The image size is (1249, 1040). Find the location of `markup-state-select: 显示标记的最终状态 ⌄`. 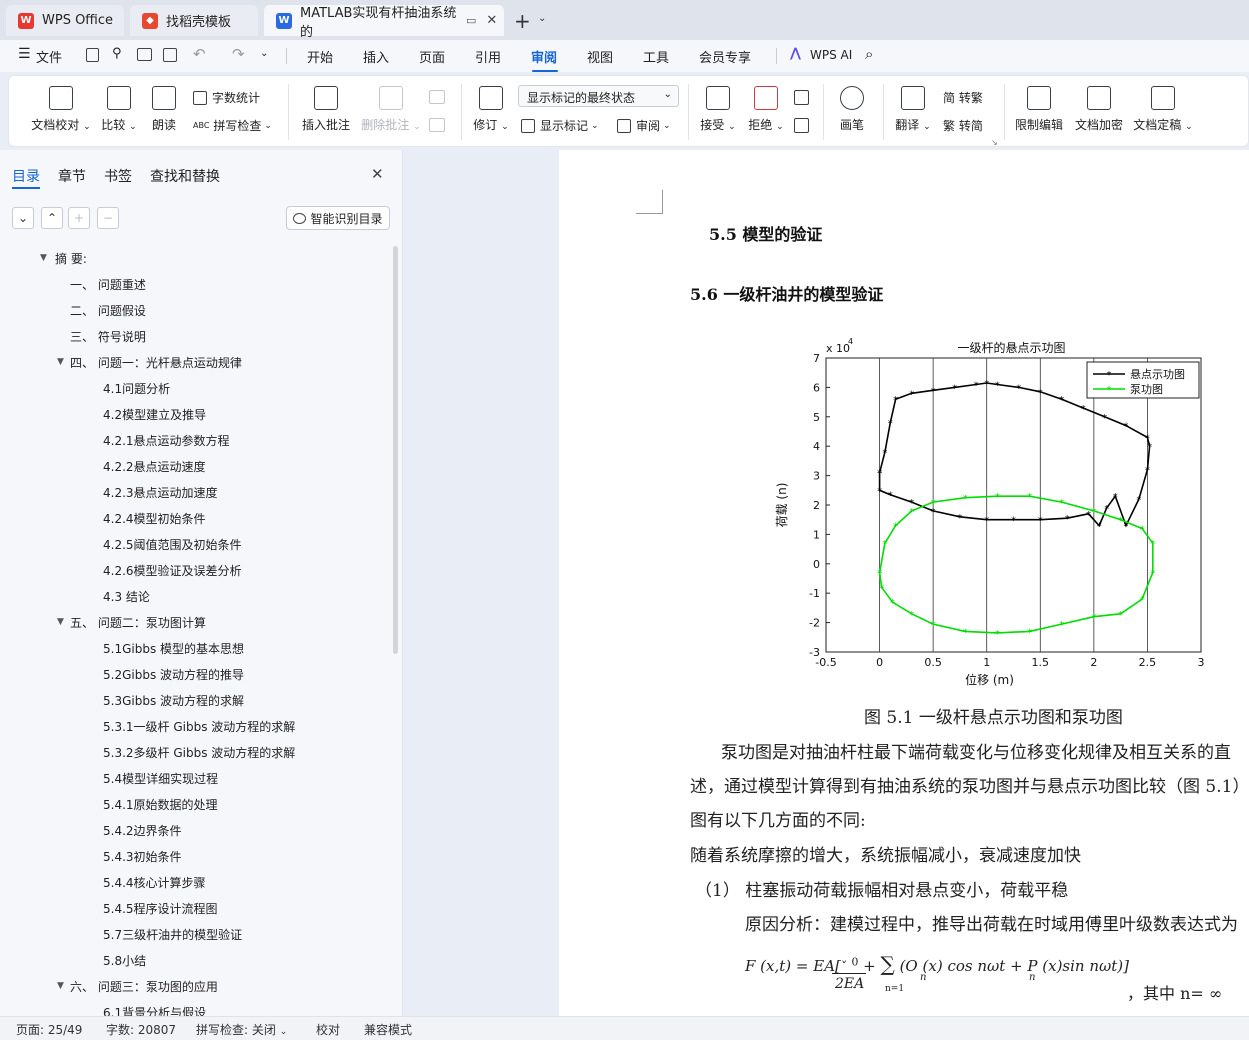

markup-state-select: 显示标记的最终状态 ⌄ is located at coordinates (598, 96).